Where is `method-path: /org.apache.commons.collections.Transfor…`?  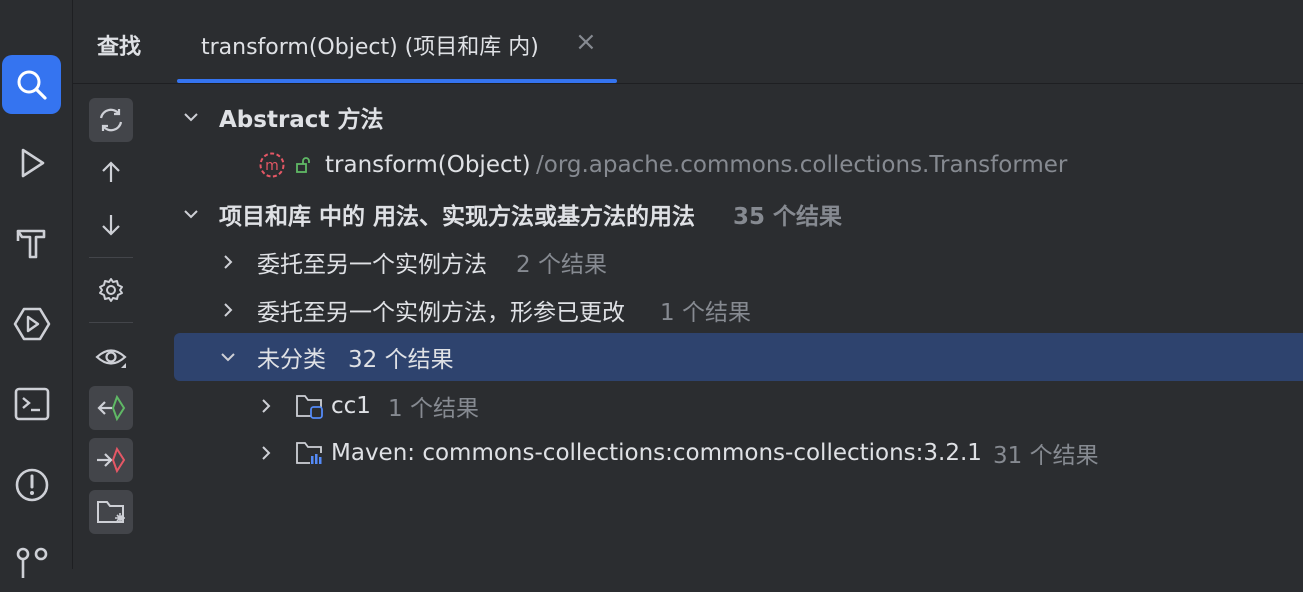
method-path: /org.apache.commons.collections.Transfor… is located at coordinates (802, 165).